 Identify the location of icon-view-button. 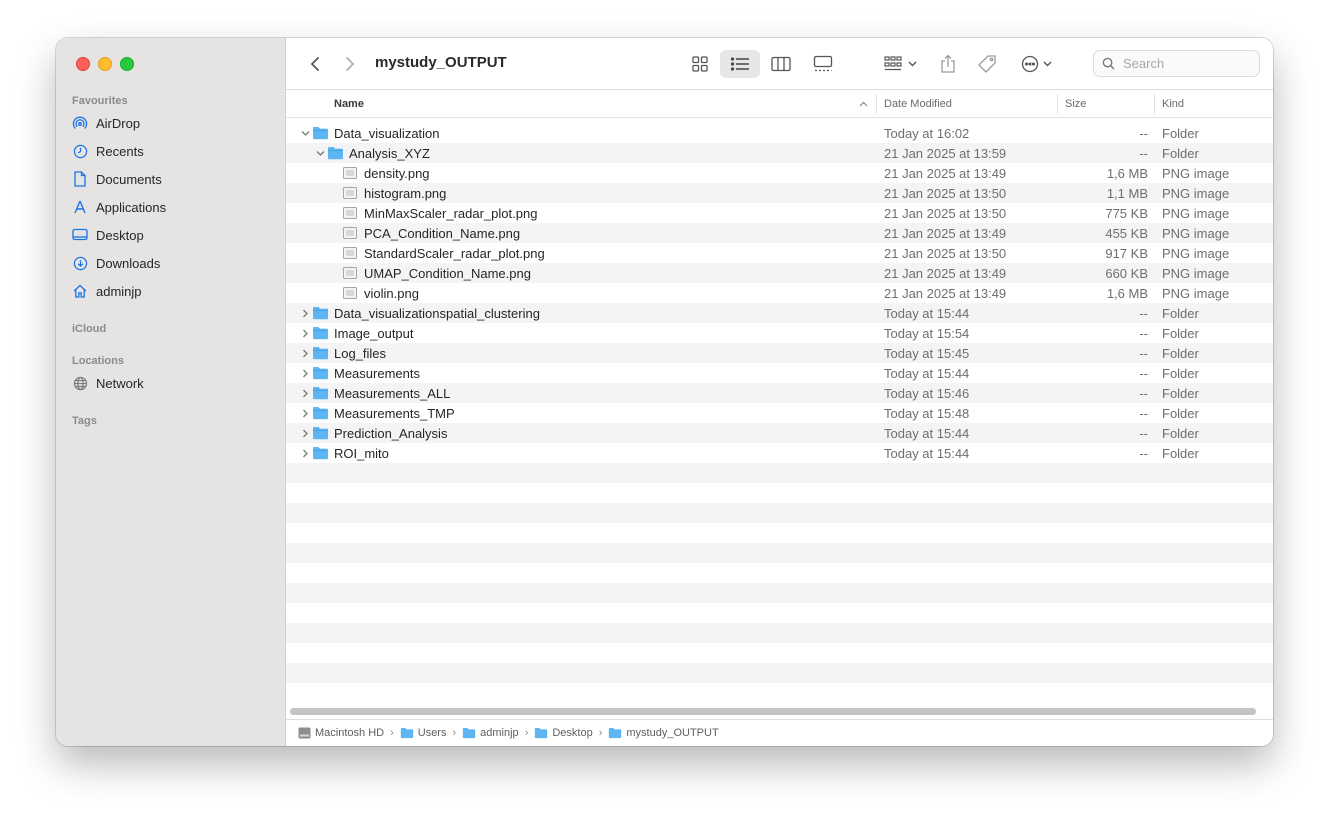
(700, 64).